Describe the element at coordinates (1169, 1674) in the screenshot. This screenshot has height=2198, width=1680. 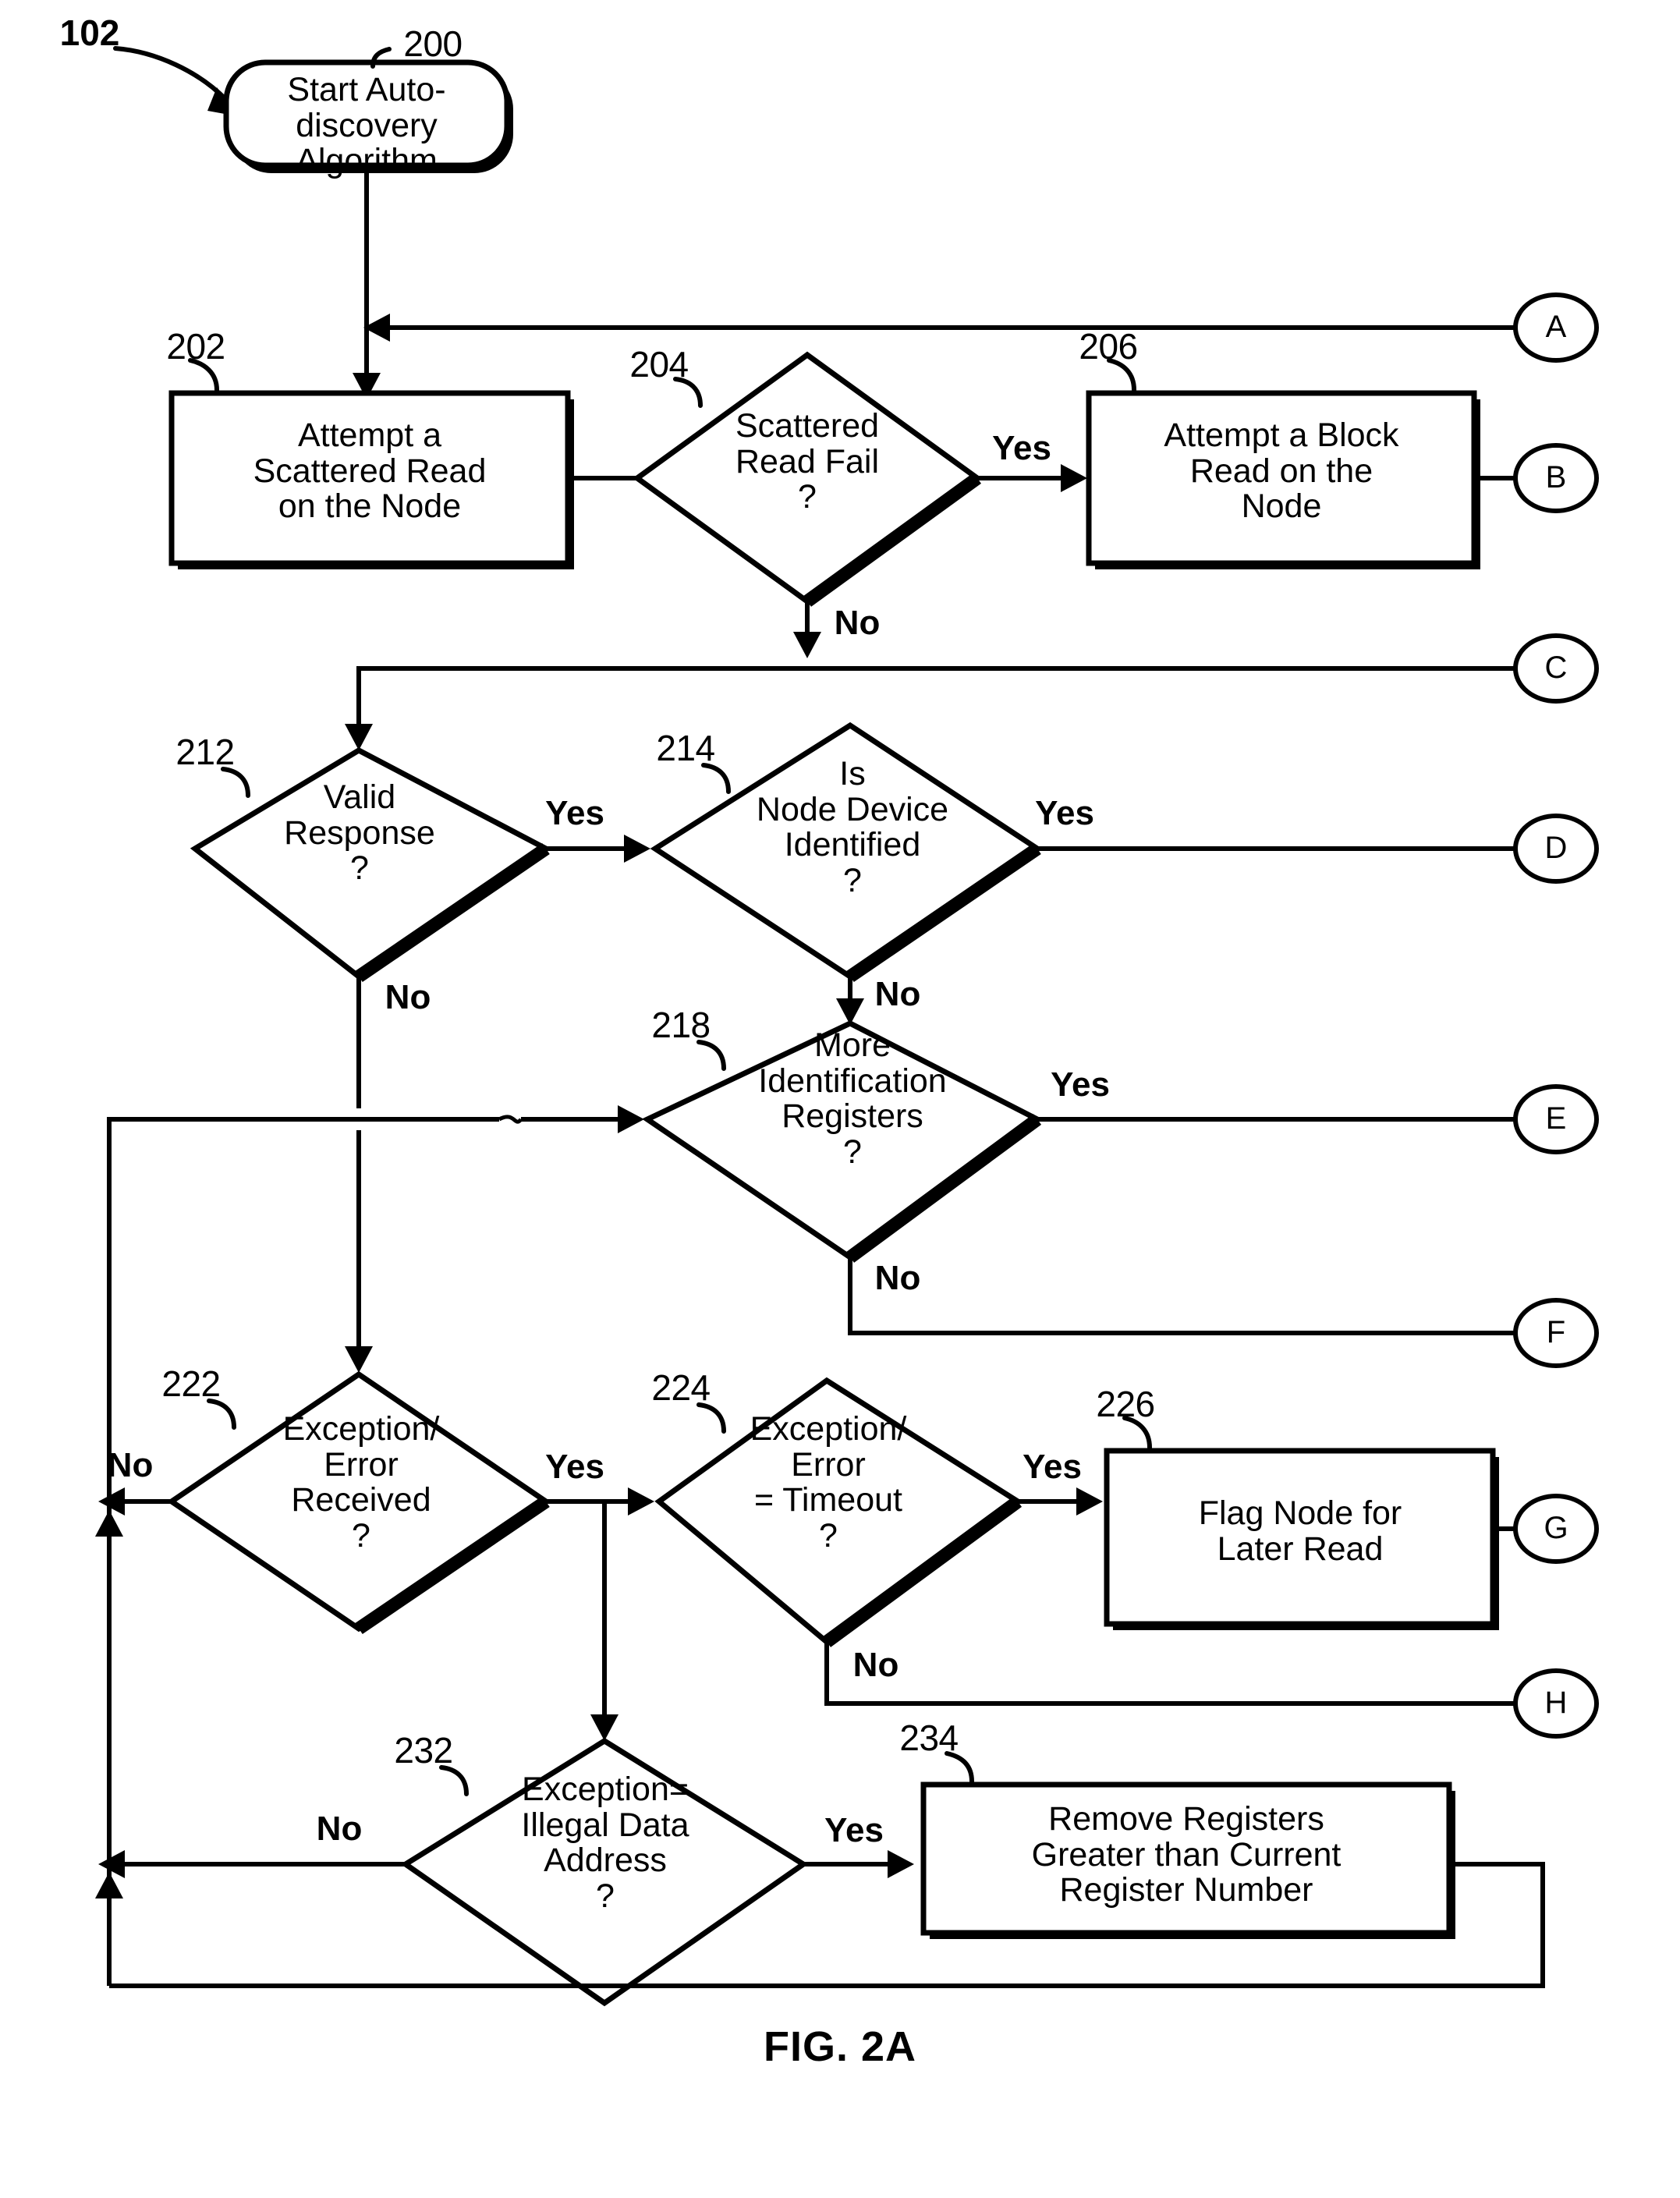
I see `edge-224-no-to-connector-H` at that location.